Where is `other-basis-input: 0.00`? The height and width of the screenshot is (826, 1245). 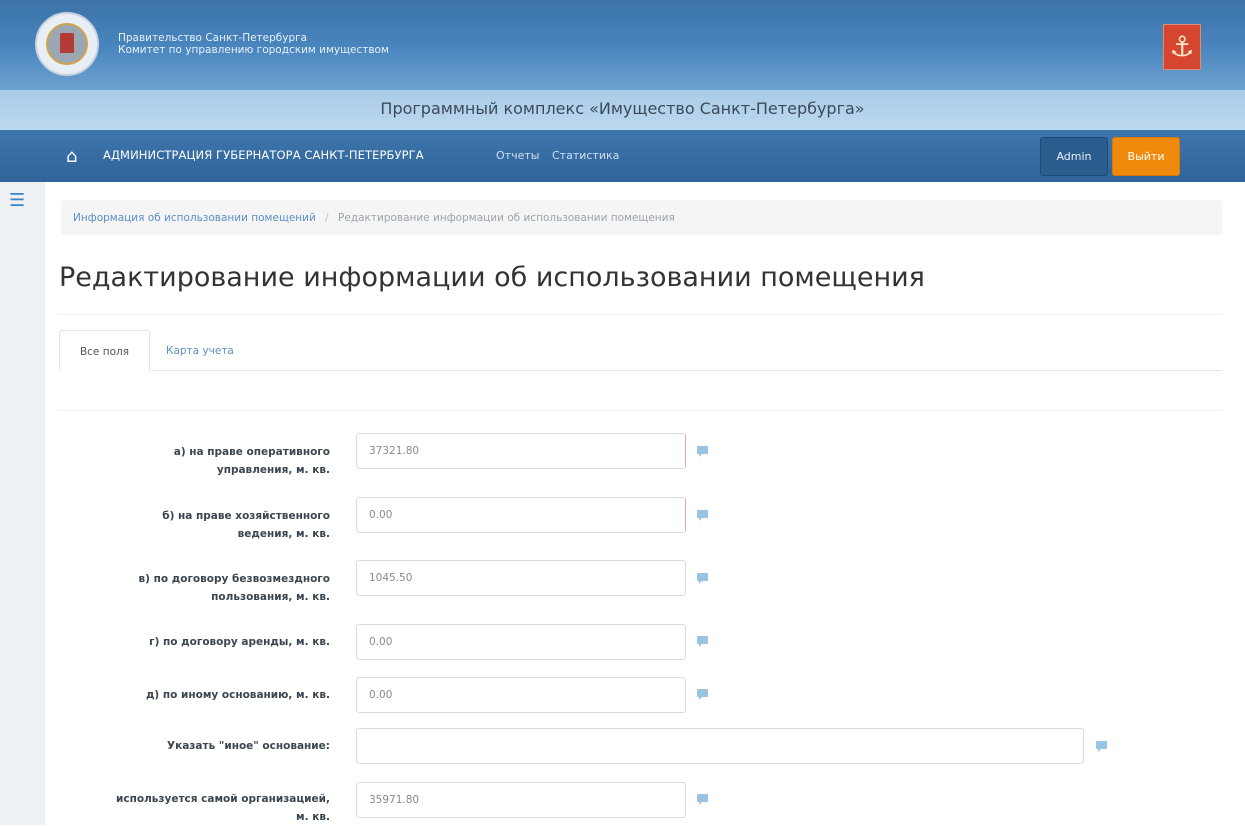 other-basis-input: 0.00 is located at coordinates (521, 695).